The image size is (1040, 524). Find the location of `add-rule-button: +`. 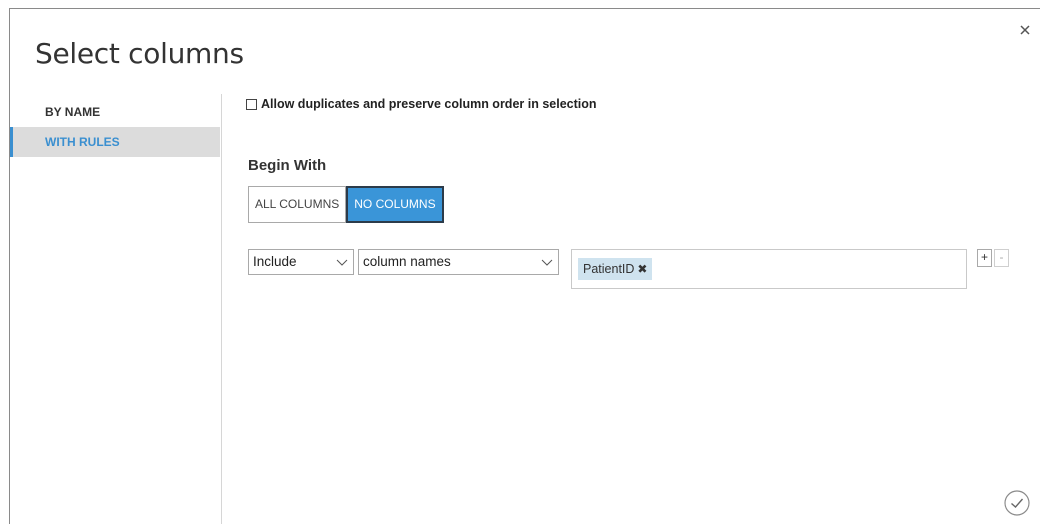

add-rule-button: + is located at coordinates (984, 258).